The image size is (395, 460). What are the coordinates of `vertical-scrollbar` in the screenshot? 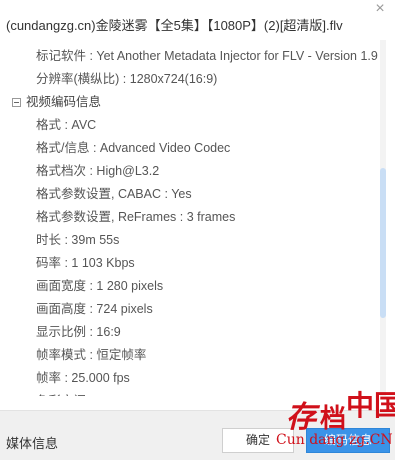 It's located at (383, 218).